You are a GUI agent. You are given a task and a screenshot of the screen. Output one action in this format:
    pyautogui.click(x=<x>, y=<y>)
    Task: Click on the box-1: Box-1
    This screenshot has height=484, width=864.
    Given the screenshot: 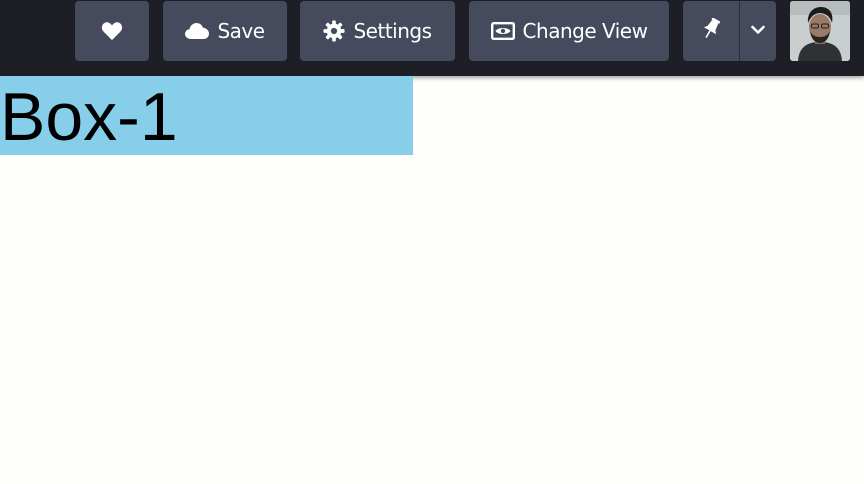 What is the action you would take?
    pyautogui.click(x=206, y=115)
    